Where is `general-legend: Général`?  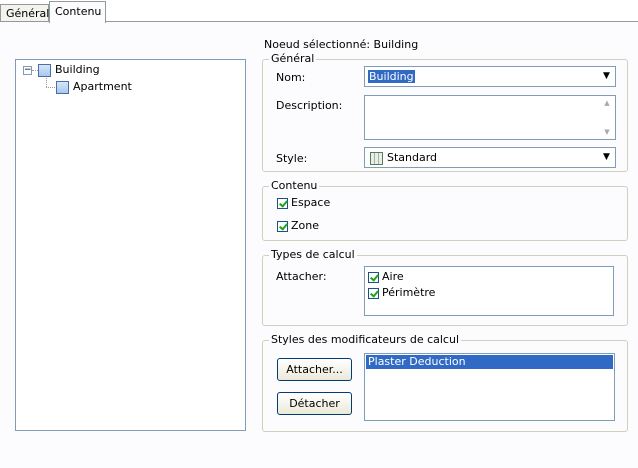 general-legend: Général is located at coordinates (293, 58).